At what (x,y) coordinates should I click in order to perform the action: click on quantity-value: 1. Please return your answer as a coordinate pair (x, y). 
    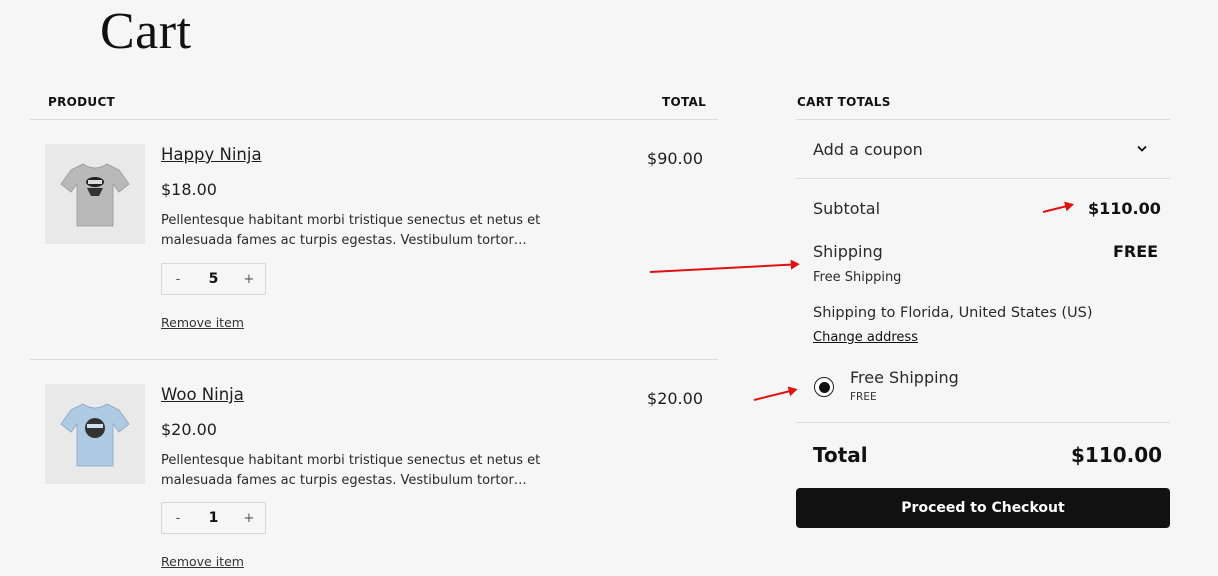
    Looking at the image, I should click on (214, 518).